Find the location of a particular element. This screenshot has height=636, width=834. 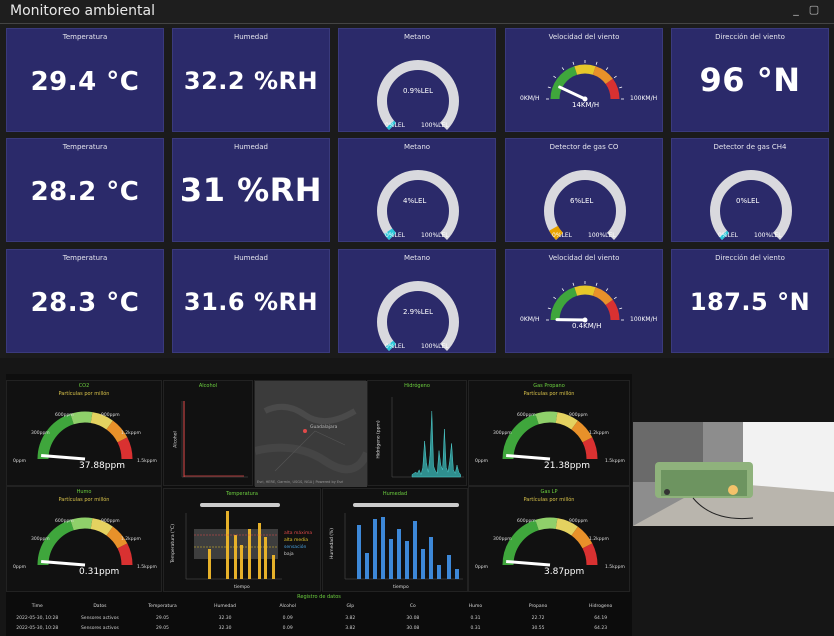

map-terrain is located at coordinates (311, 434).